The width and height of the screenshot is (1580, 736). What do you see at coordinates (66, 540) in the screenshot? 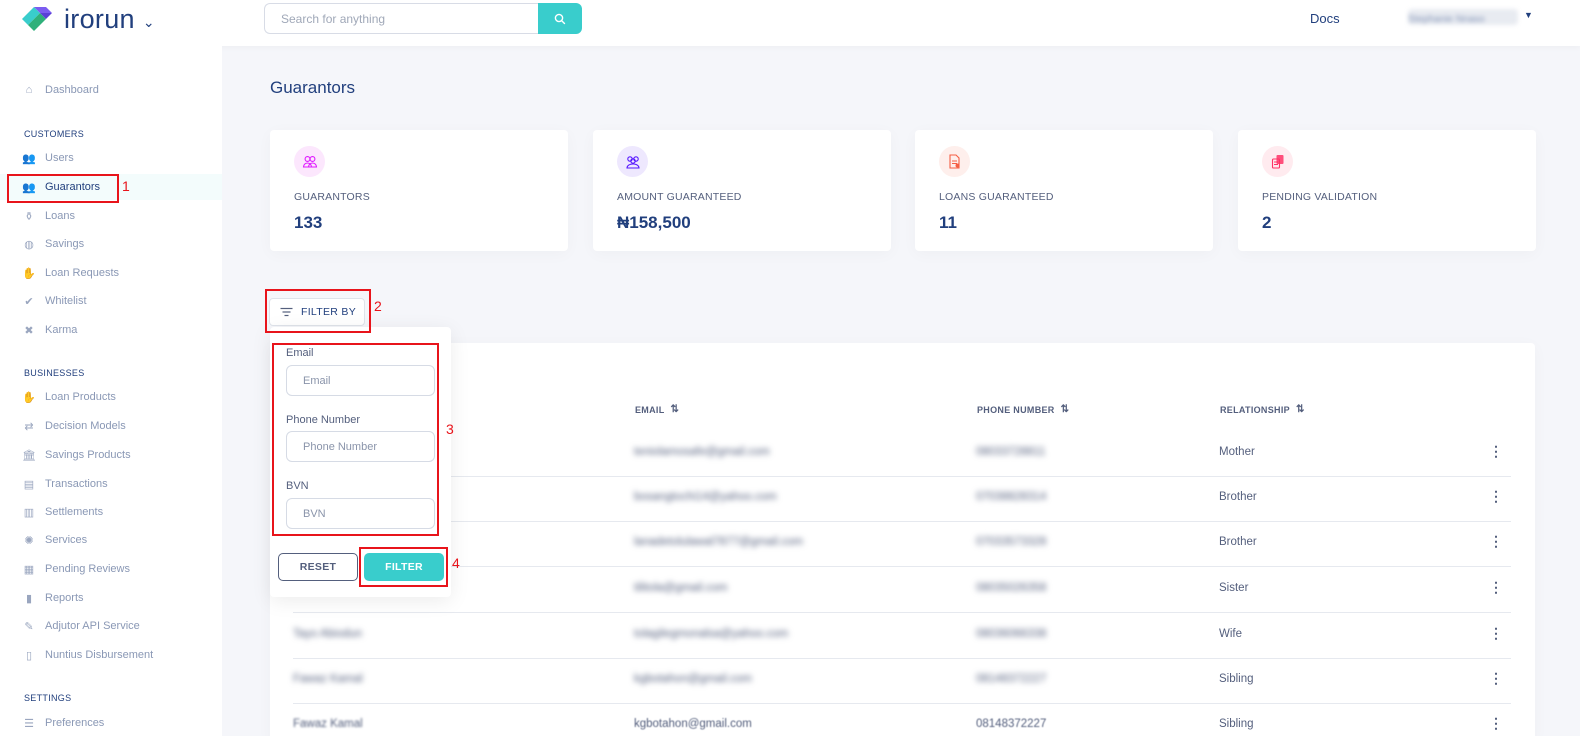
I see `sidebar-item-label: Services` at bounding box center [66, 540].